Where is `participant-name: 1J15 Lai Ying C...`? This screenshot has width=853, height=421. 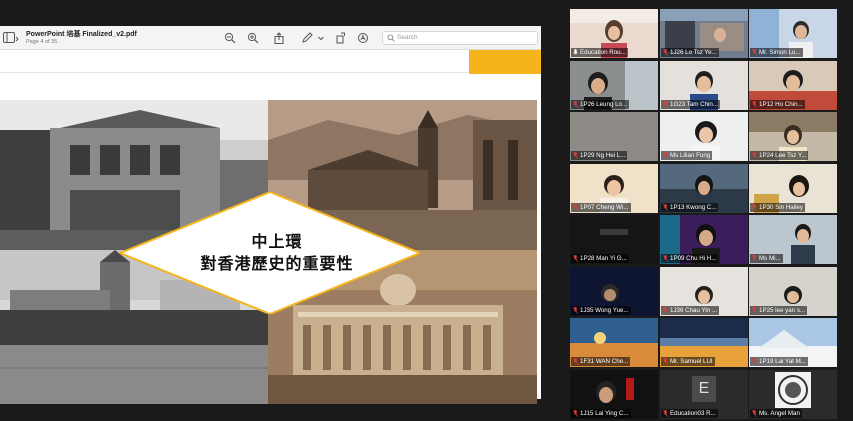 participant-name: 1J15 Lai Ying C... is located at coordinates (604, 413).